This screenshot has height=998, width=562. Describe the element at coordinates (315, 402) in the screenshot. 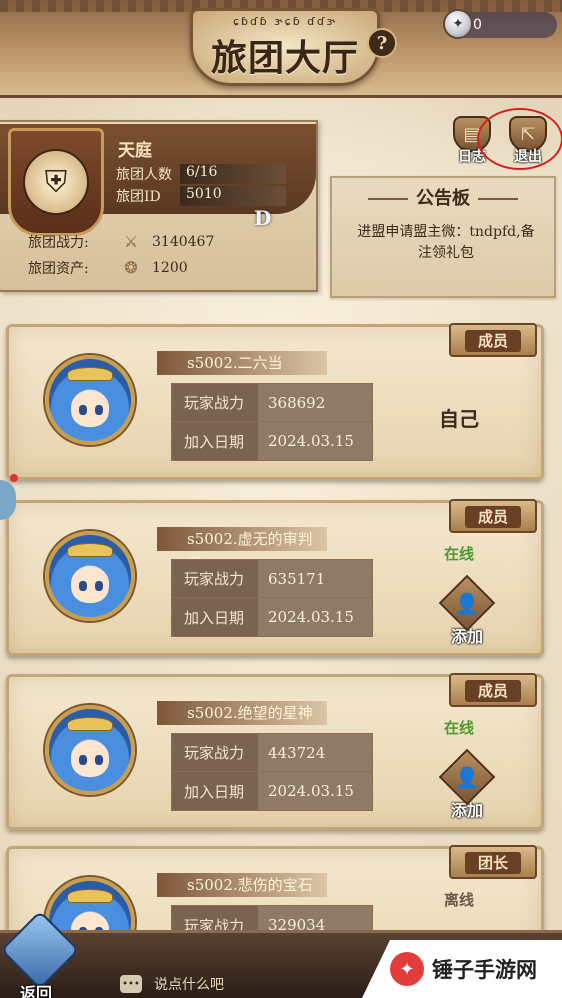

I see `power-value: 368692` at that location.